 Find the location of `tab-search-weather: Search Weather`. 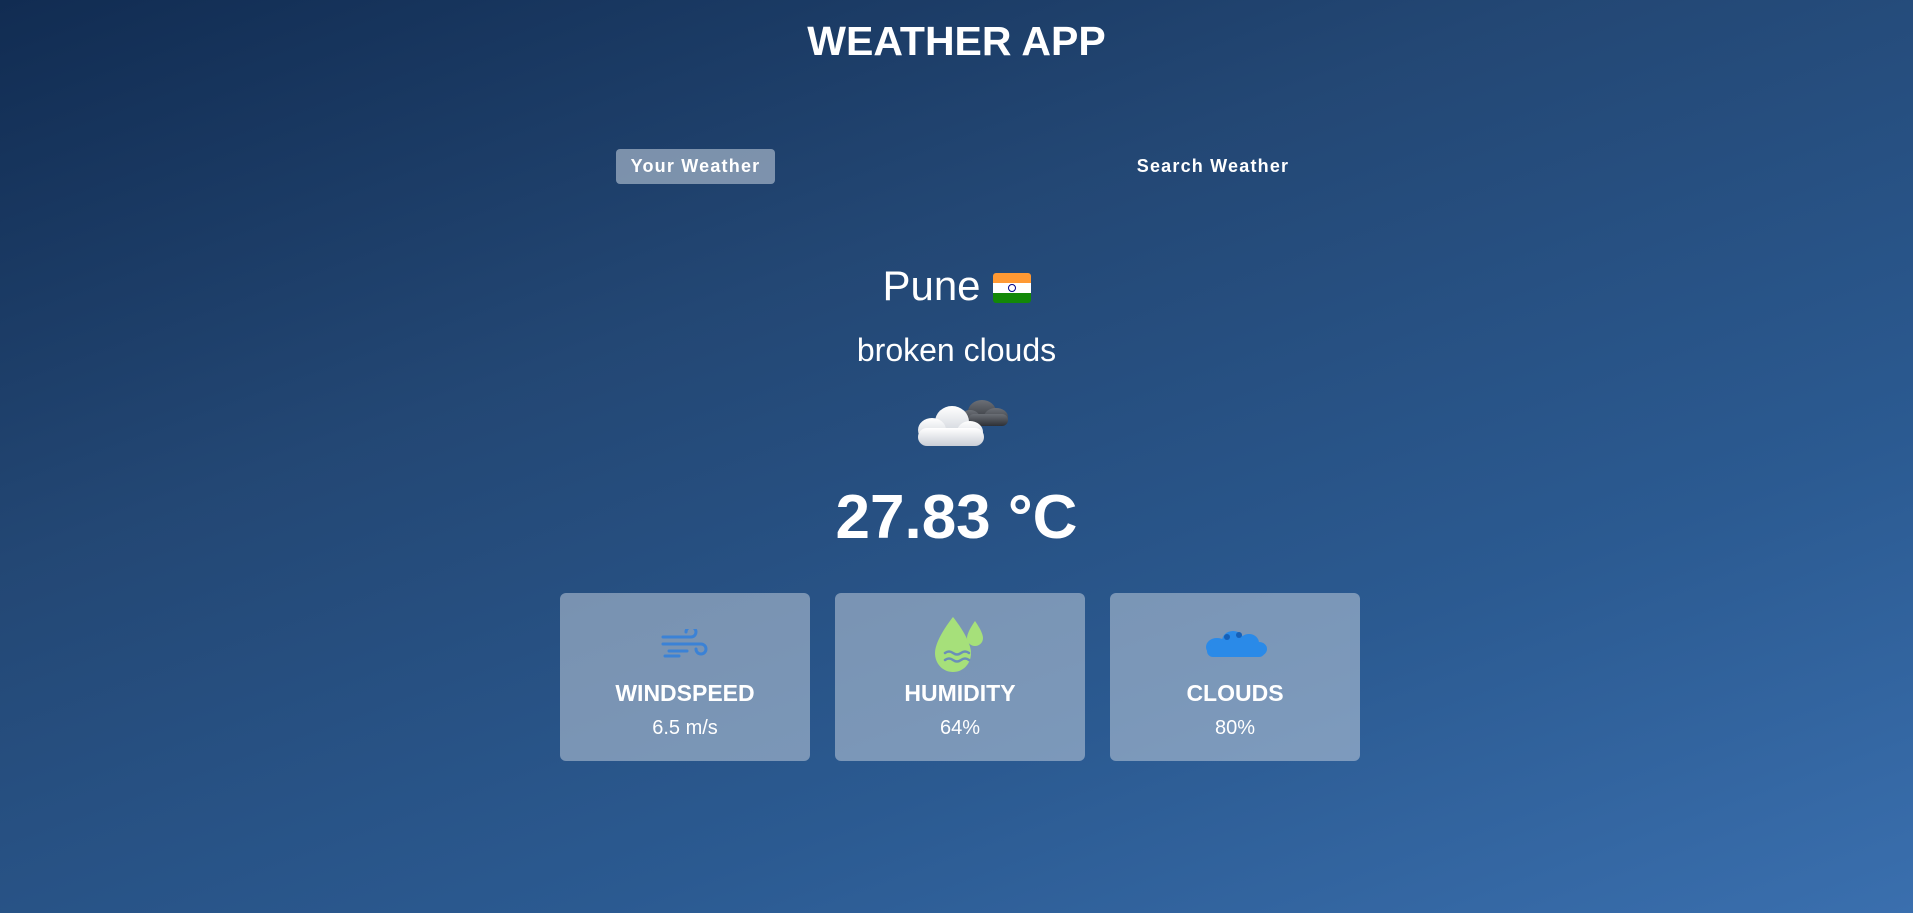

tab-search-weather: Search Weather is located at coordinates (1213, 166).